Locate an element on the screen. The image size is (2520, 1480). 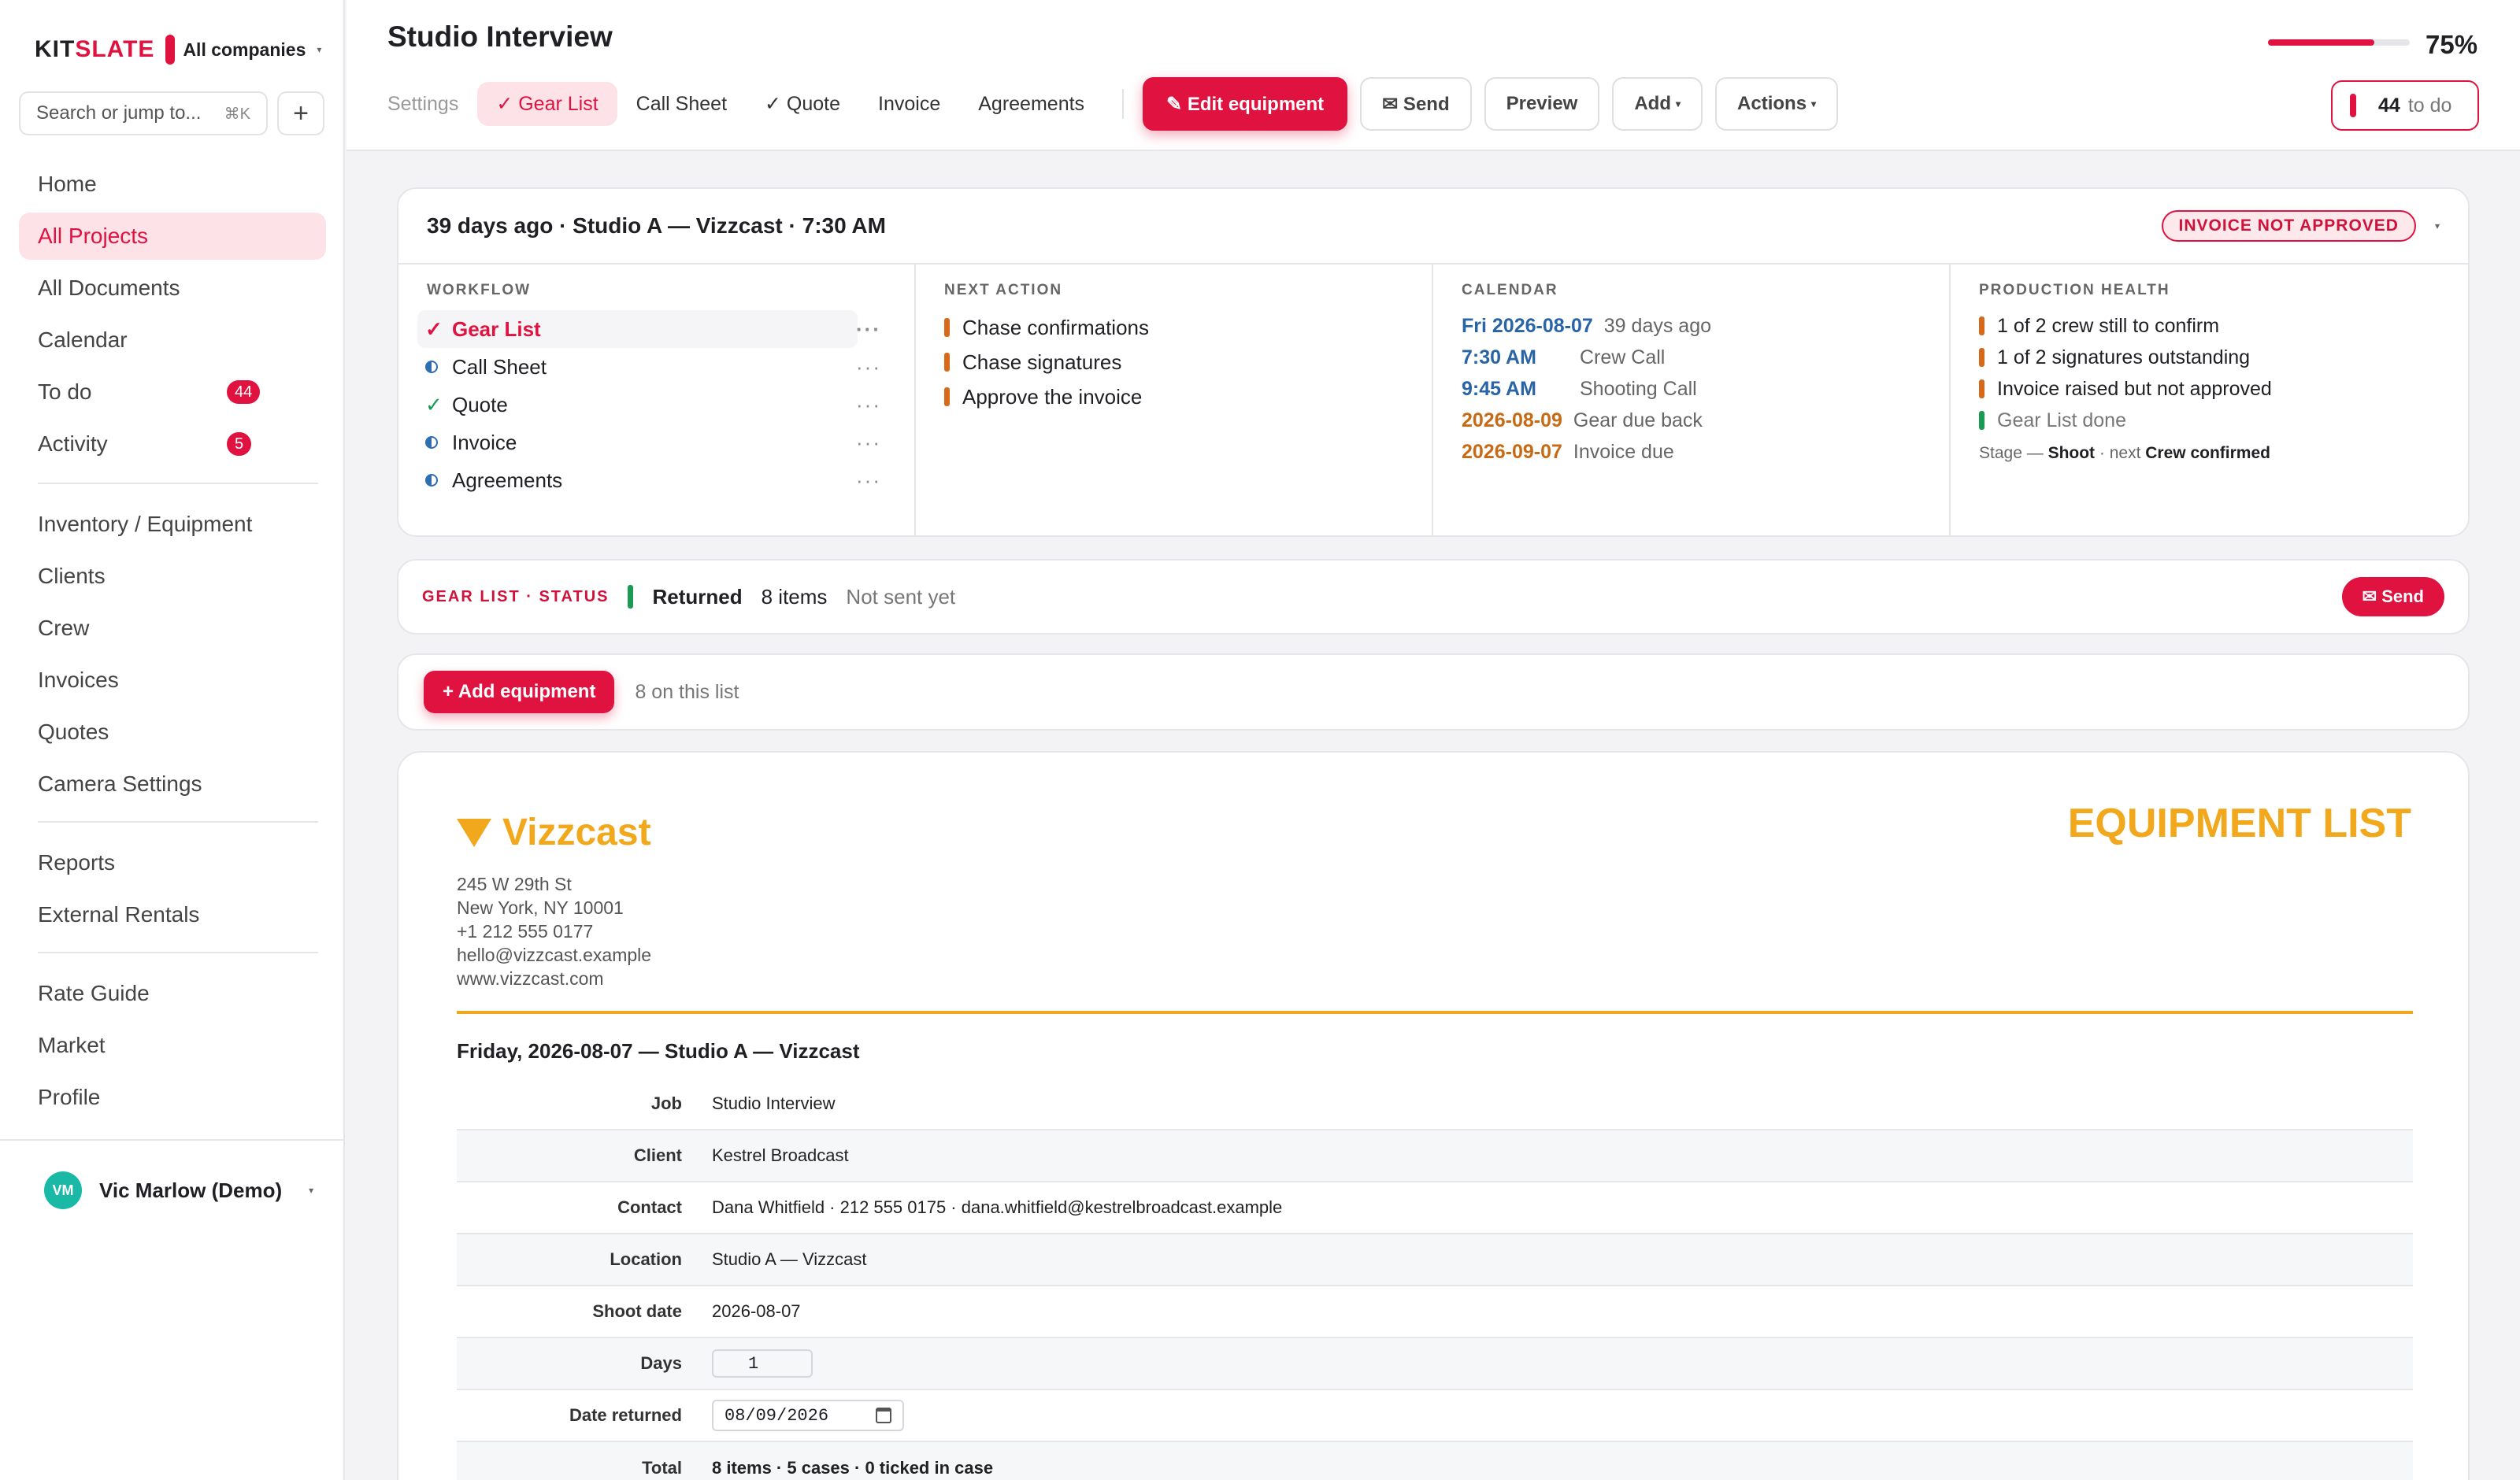
sidebar-item-external-rentals: External Rentals is located at coordinates (172, 914).